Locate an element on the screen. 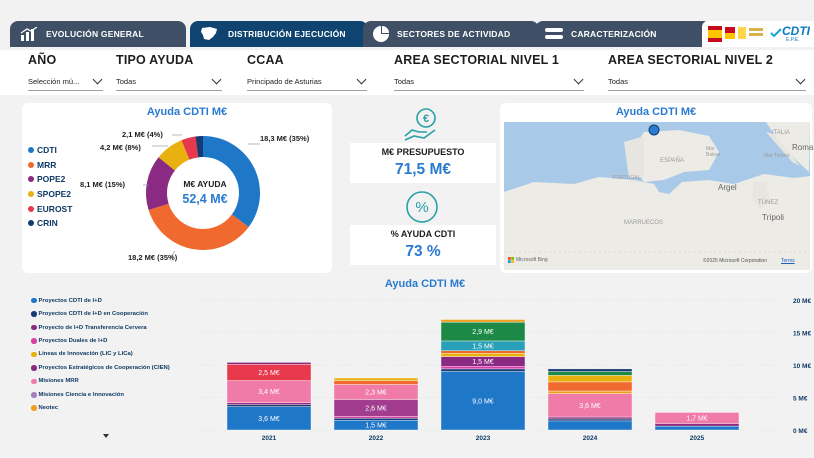  bar-data-label: 9,0 M€ is located at coordinates (483, 401).